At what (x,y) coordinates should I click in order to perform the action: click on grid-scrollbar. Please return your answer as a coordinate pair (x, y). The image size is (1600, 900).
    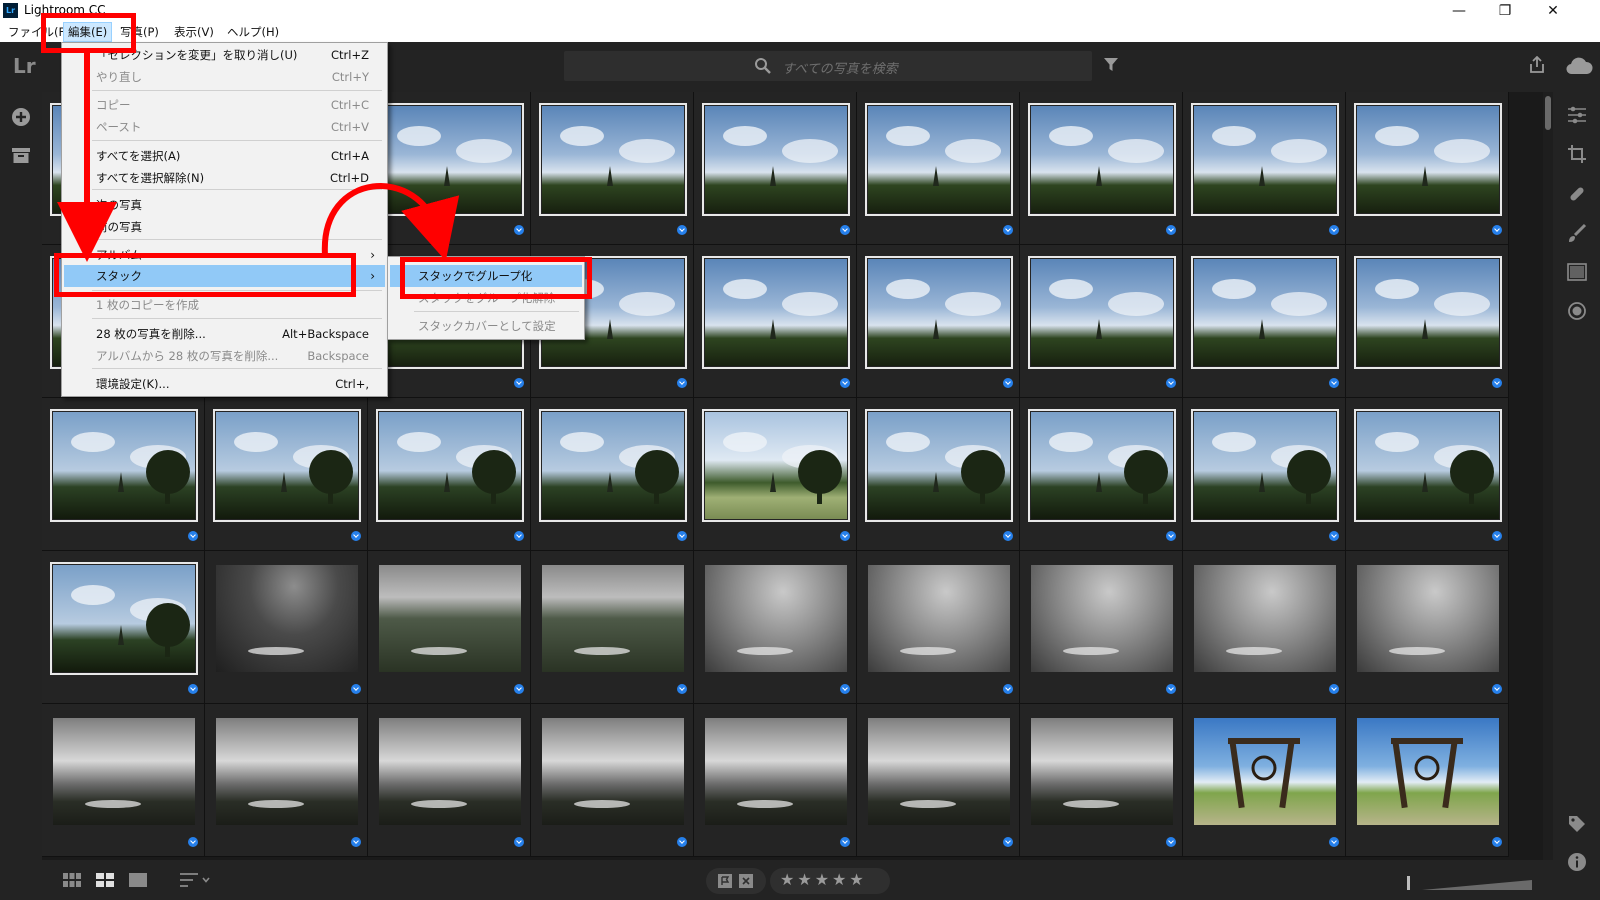
    Looking at the image, I should click on (1548, 476).